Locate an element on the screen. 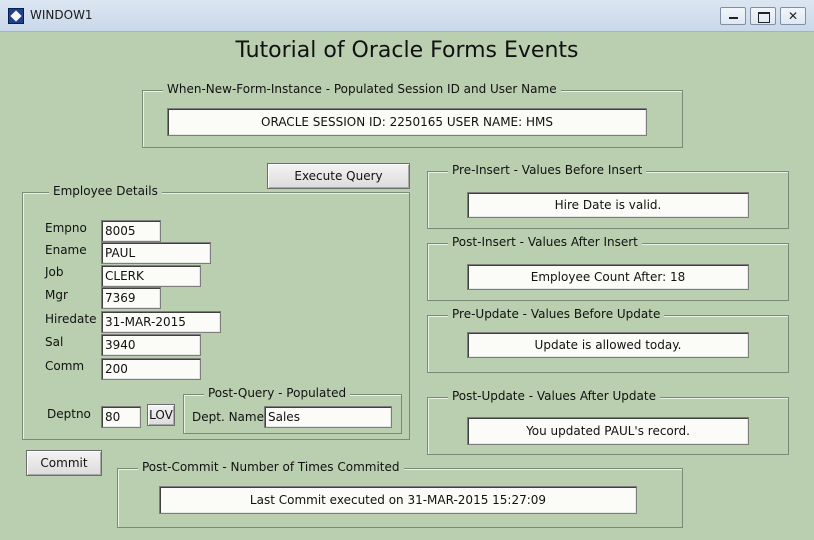 The width and height of the screenshot is (814, 540). pre-insert-field: Hire Date is valid. is located at coordinates (608, 205).